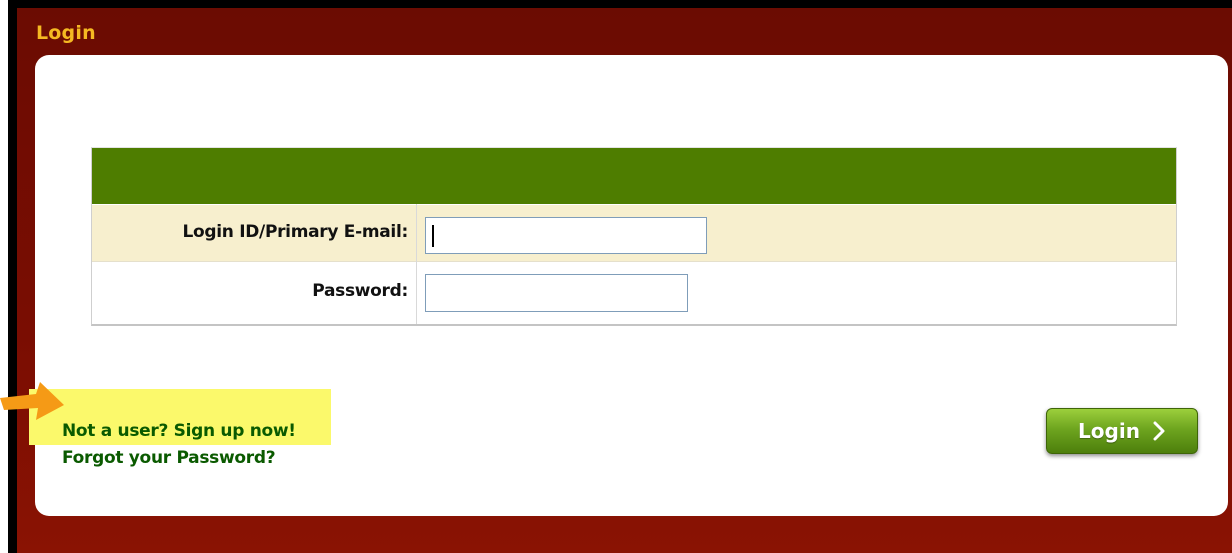 The width and height of the screenshot is (1232, 553). I want to click on email-field, so click(566, 235).